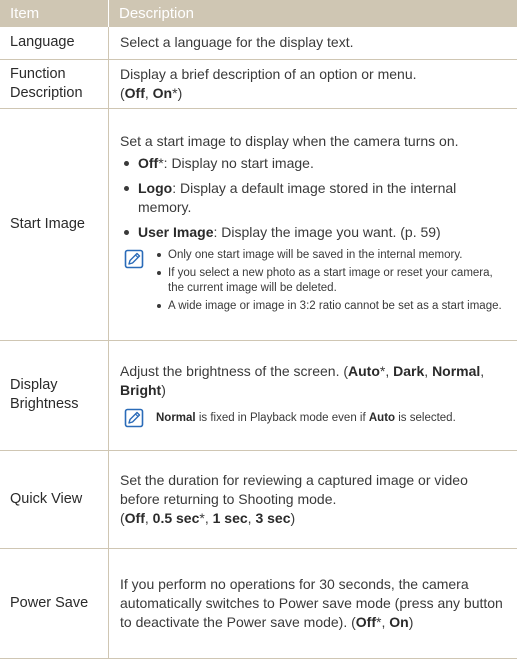  I want to click on note-text-part: is fixed in Playback mode even if, so click(282, 417).